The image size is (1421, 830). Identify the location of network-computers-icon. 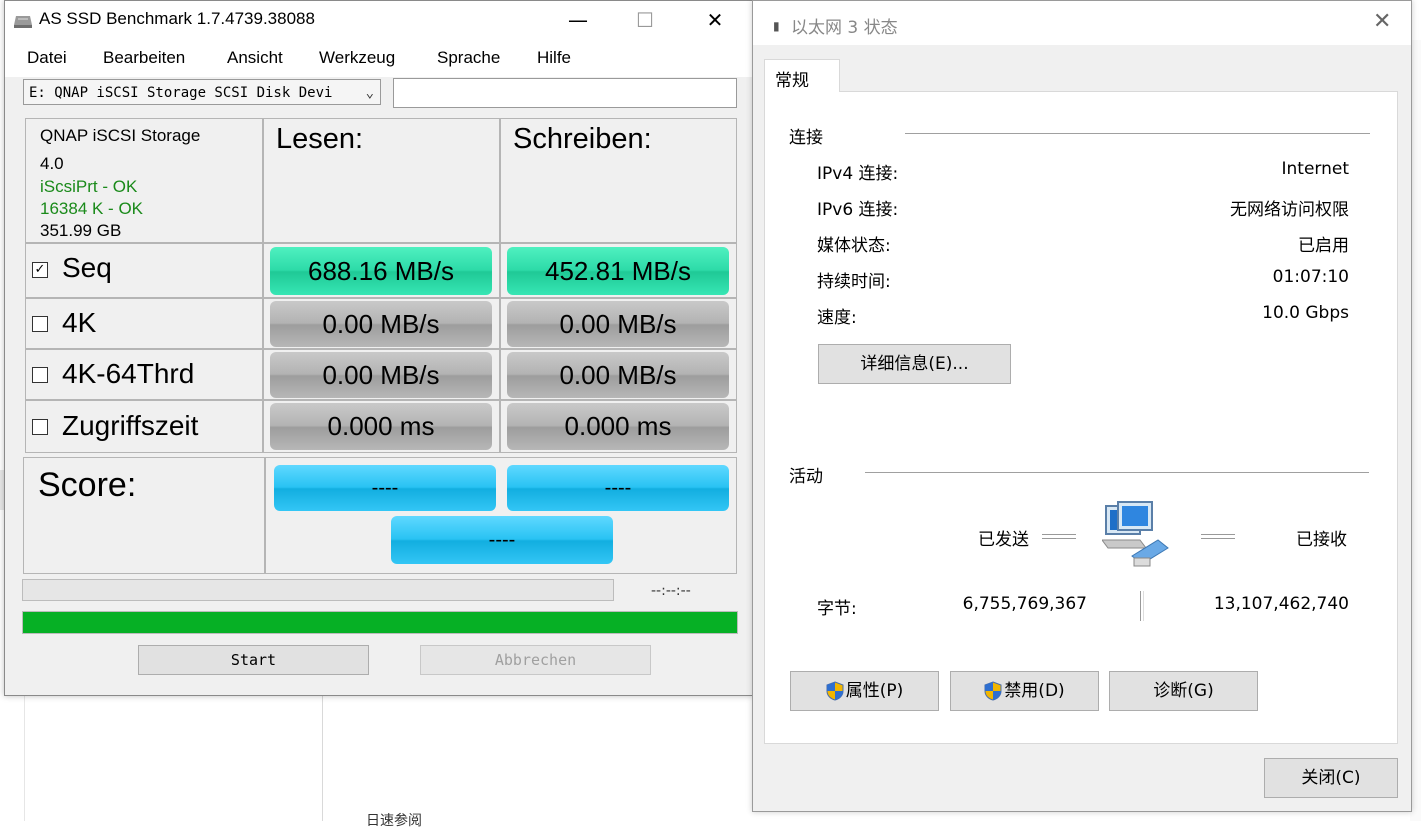
(1135, 534).